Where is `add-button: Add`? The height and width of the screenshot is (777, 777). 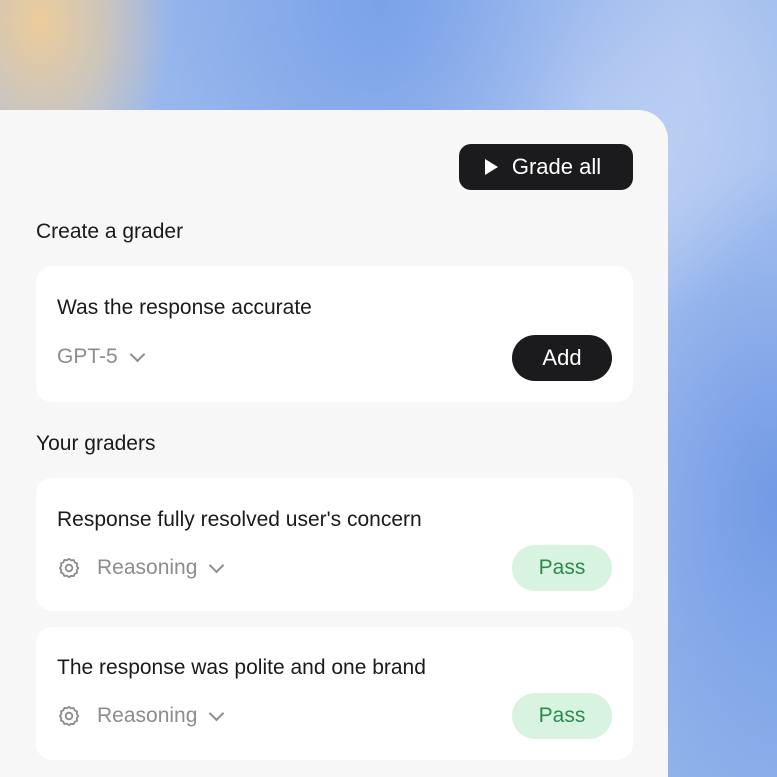 add-button: Add is located at coordinates (562, 358).